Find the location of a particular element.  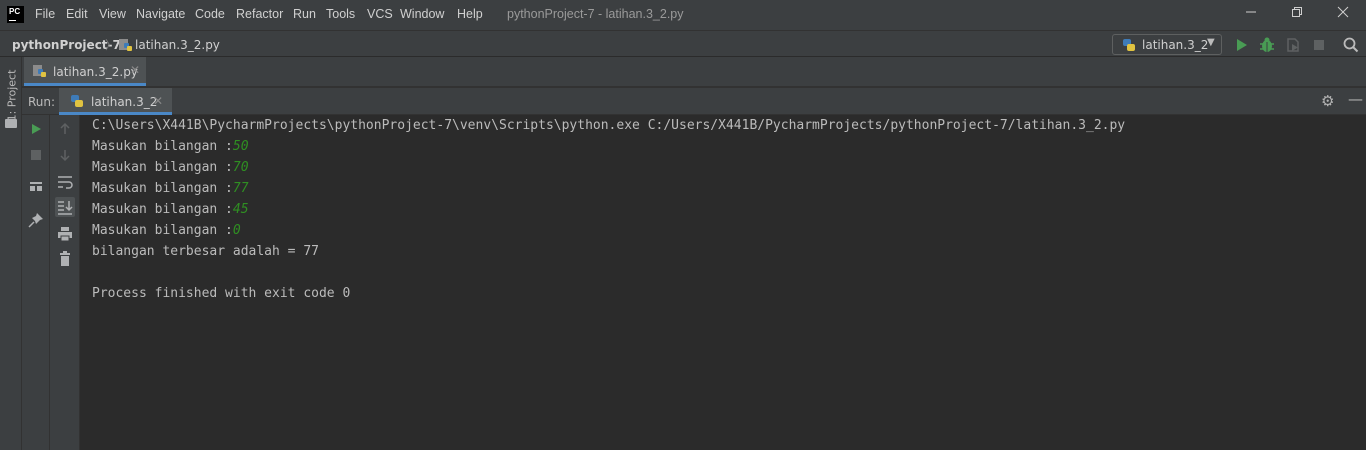

pycharm-logo: PC is located at coordinates (15, 14).